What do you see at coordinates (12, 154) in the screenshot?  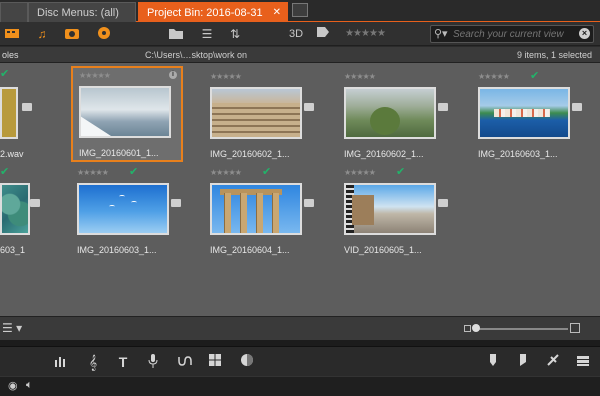 I see `item-caption: 2.wav` at bounding box center [12, 154].